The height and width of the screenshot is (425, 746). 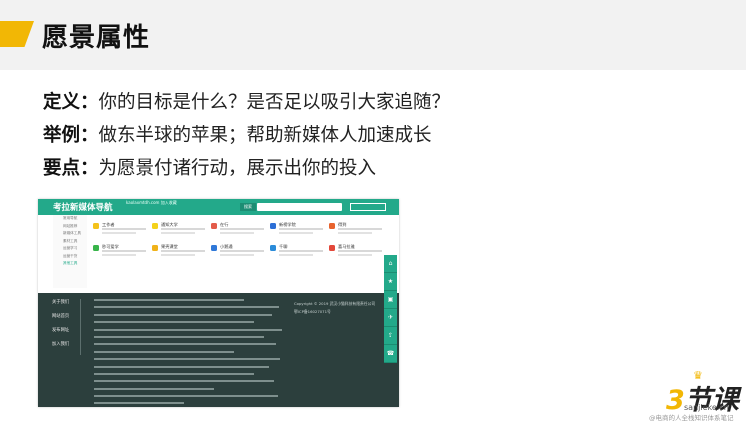 What do you see at coordinates (70, 248) in the screenshot?
I see `sidebar-item: 运营学习` at bounding box center [70, 248].